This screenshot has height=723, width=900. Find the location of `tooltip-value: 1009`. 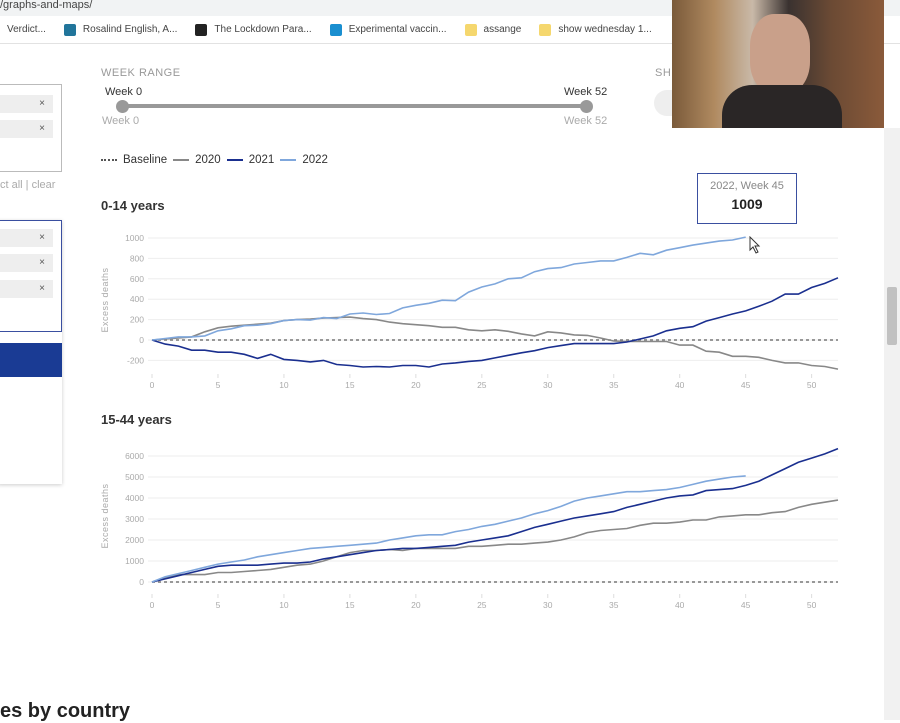

tooltip-value: 1009 is located at coordinates (747, 204).